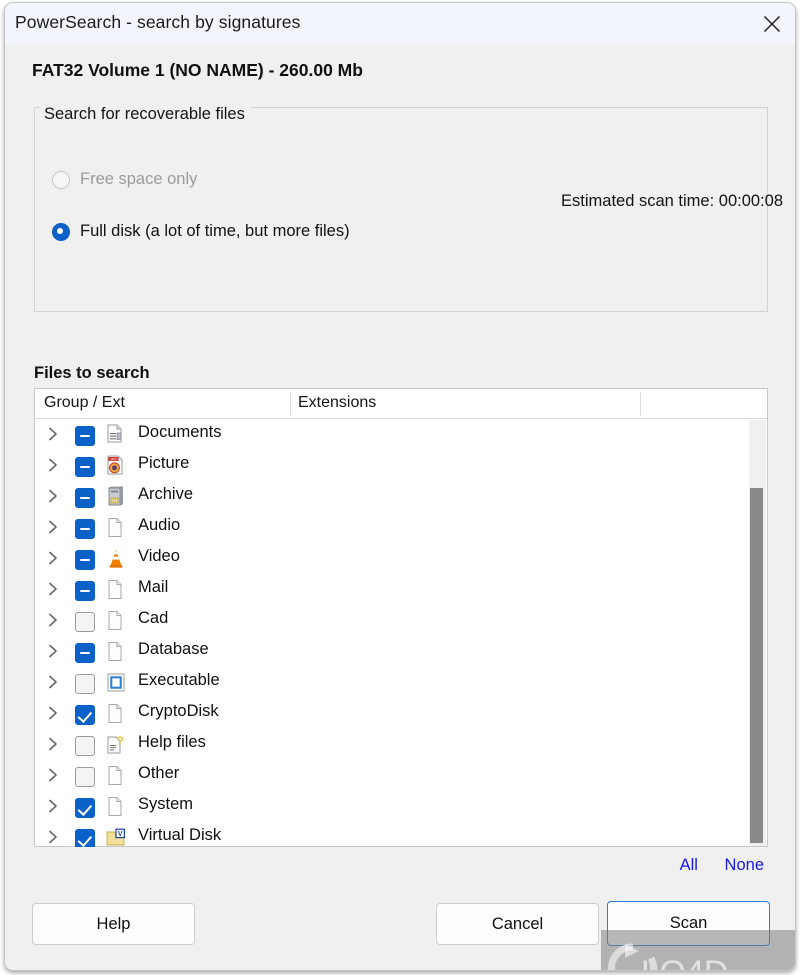  Describe the element at coordinates (400, 23) in the screenshot. I see `title-bar: PowerSearch - search by signatures` at that location.